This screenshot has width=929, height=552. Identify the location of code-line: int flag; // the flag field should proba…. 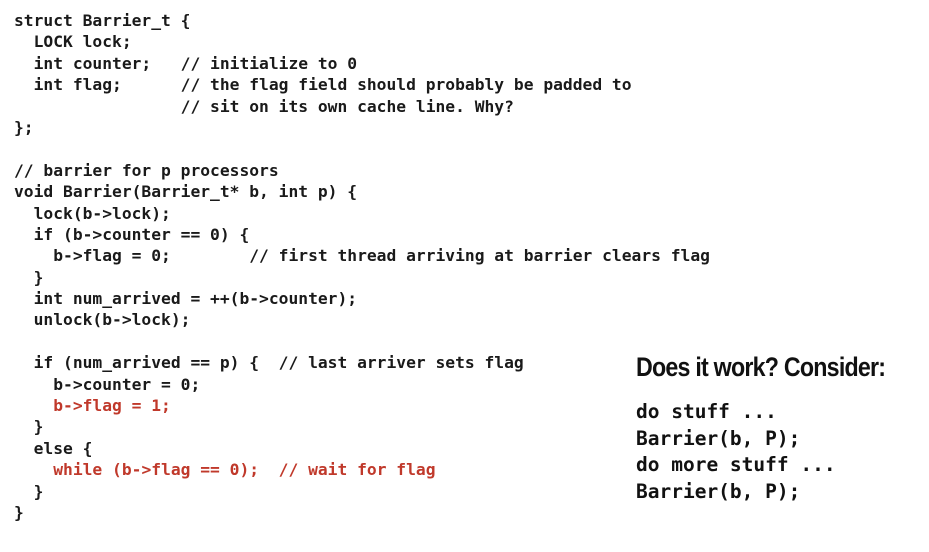
(323, 85).